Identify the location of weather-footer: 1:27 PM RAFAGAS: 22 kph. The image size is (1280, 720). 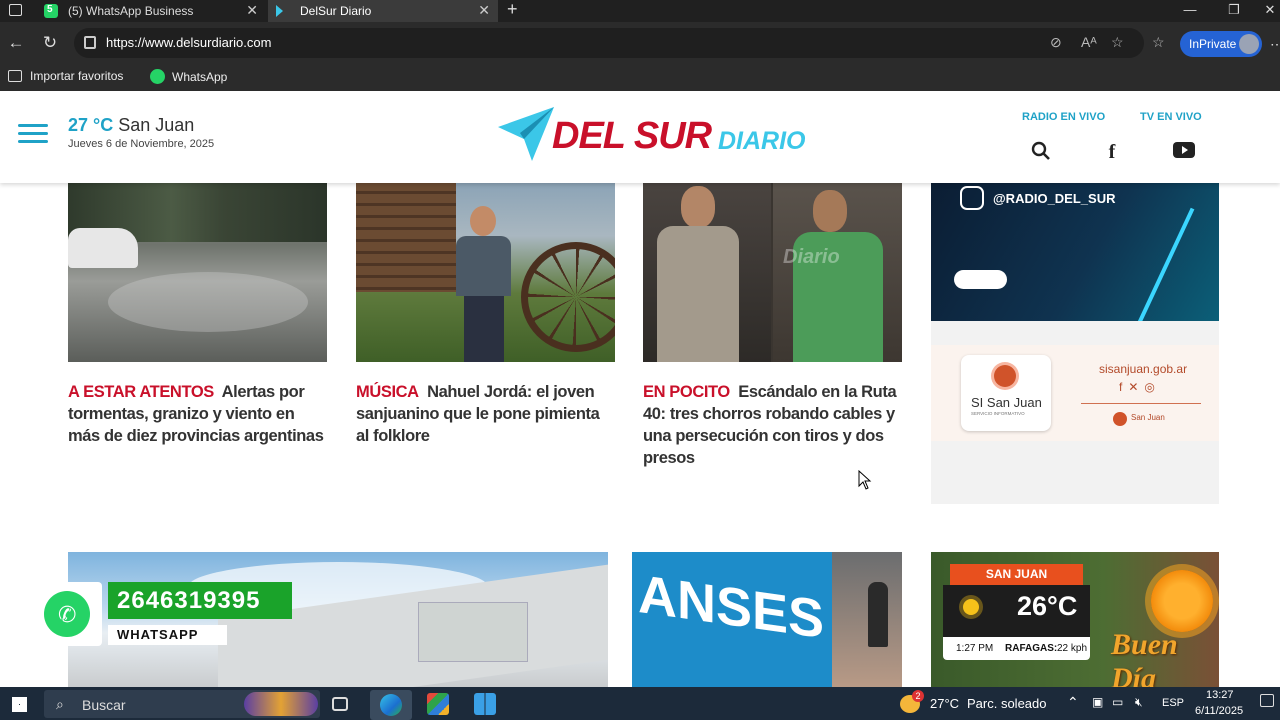
(1016, 648).